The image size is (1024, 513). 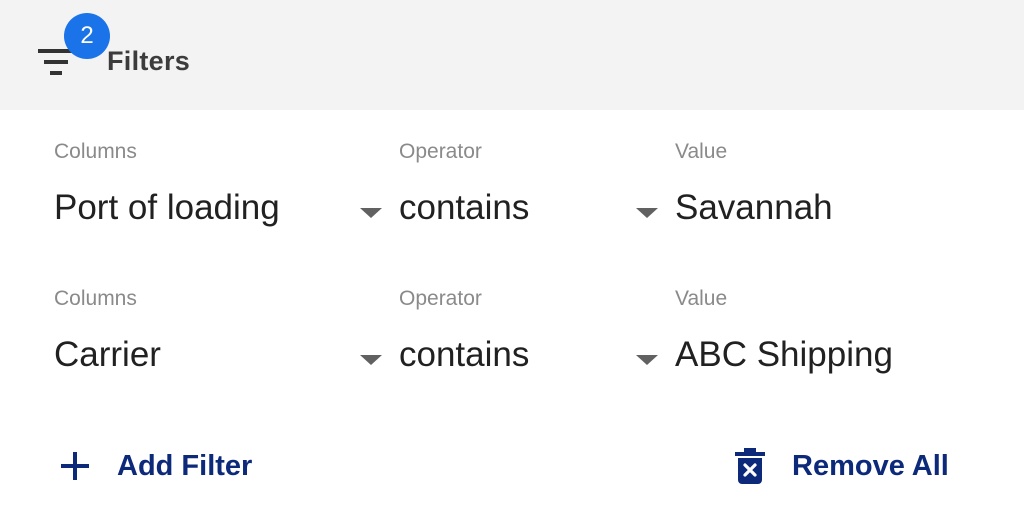 I want to click on value-input: Value Savannah, so click(x=835, y=188).